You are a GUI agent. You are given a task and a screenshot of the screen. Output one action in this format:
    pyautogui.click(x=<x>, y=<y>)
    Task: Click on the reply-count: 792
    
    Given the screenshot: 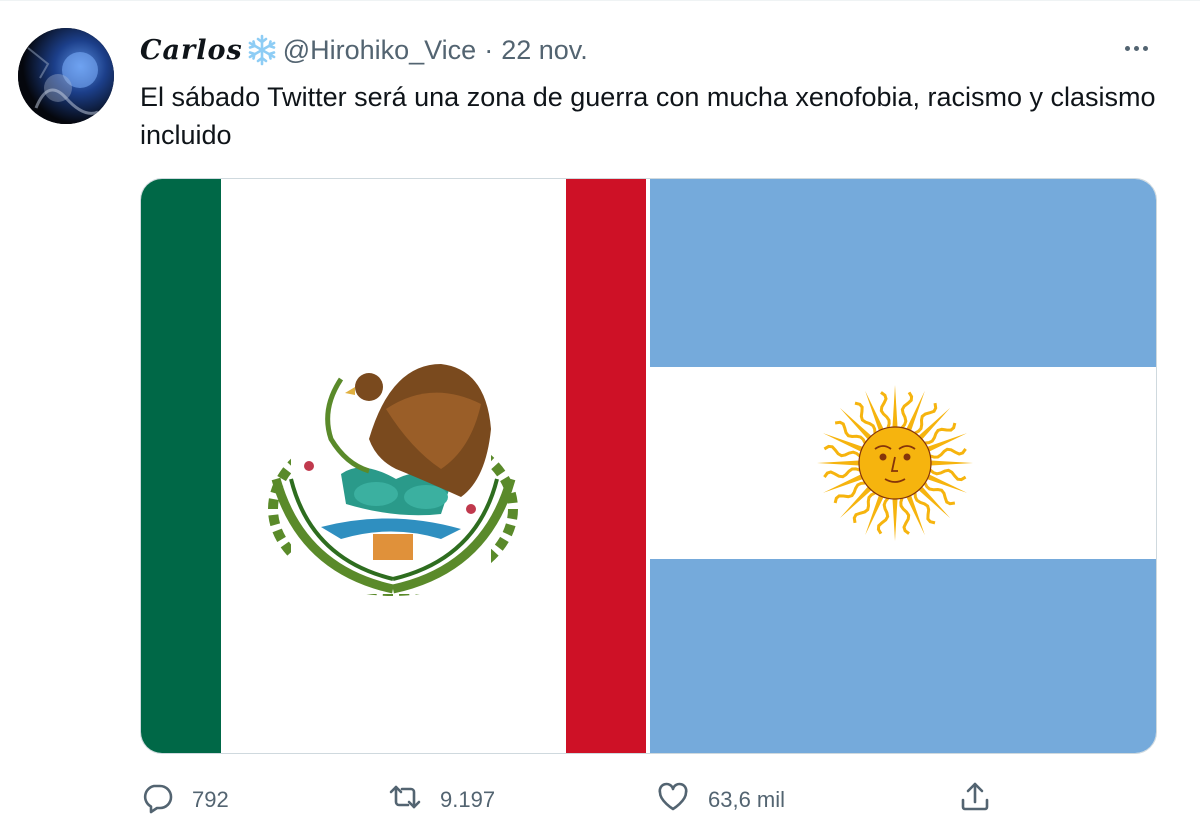 What is the action you would take?
    pyautogui.click(x=210, y=799)
    